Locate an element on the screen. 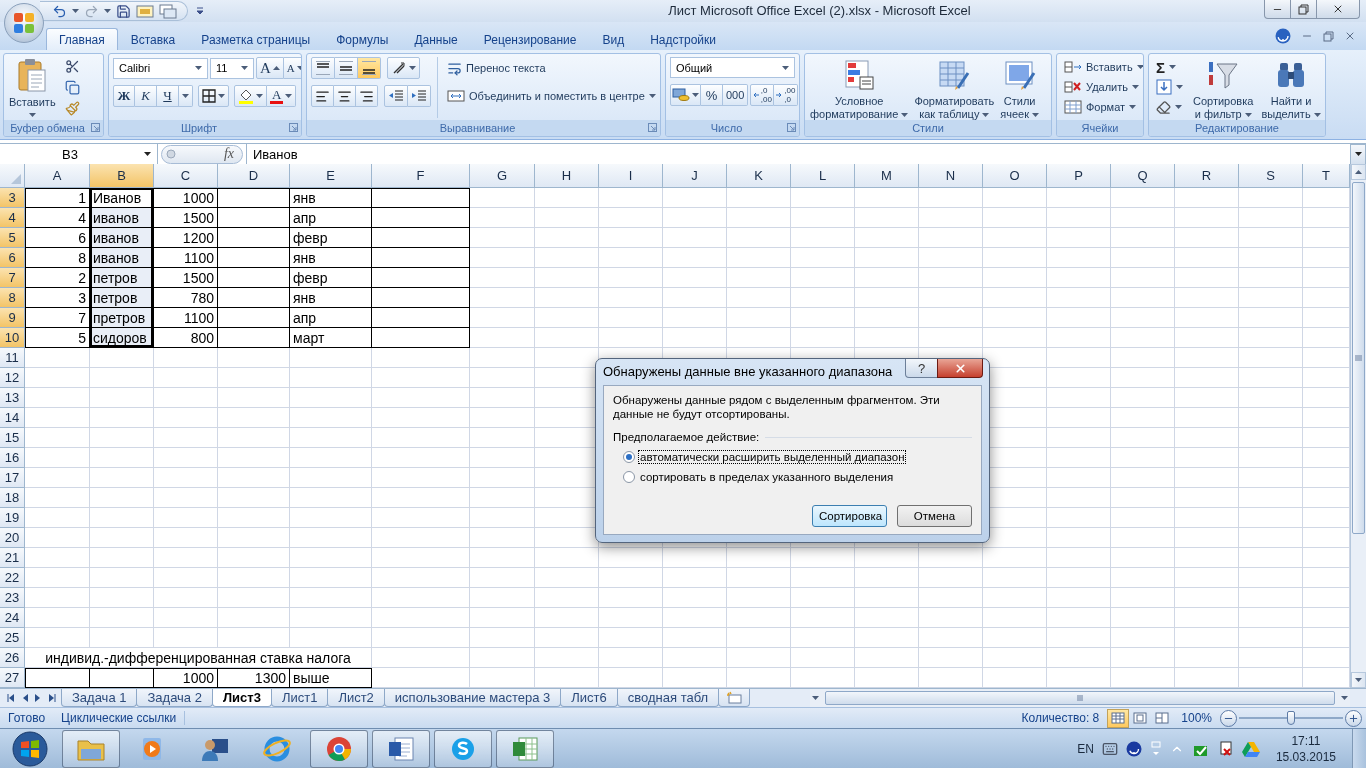  number-format-select: Общий is located at coordinates (732, 67).